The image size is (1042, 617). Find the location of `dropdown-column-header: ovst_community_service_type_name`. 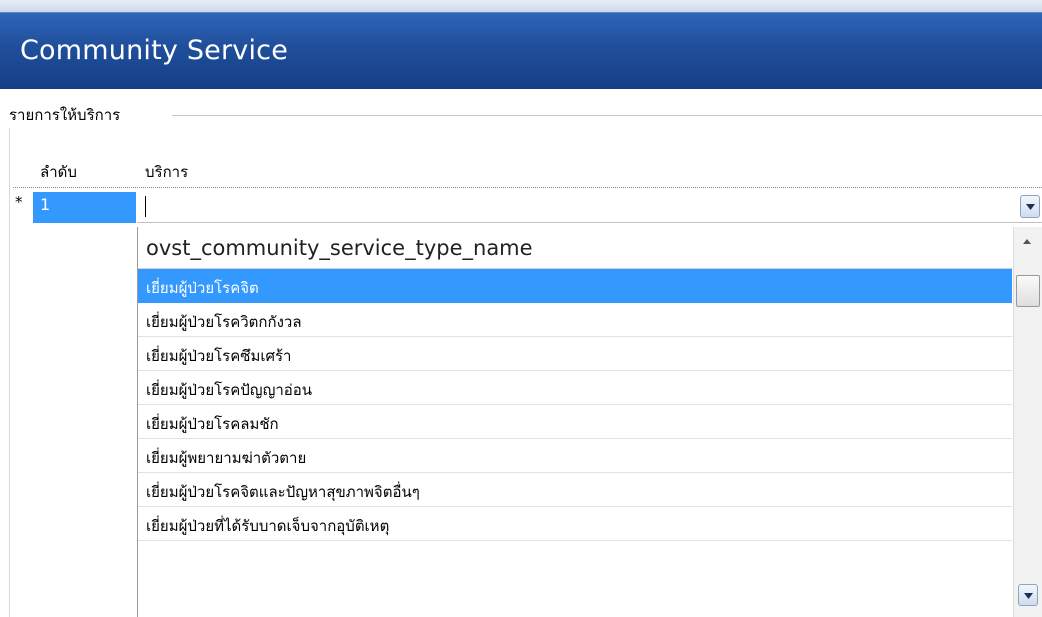

dropdown-column-header: ovst_community_service_type_name is located at coordinates (575, 248).